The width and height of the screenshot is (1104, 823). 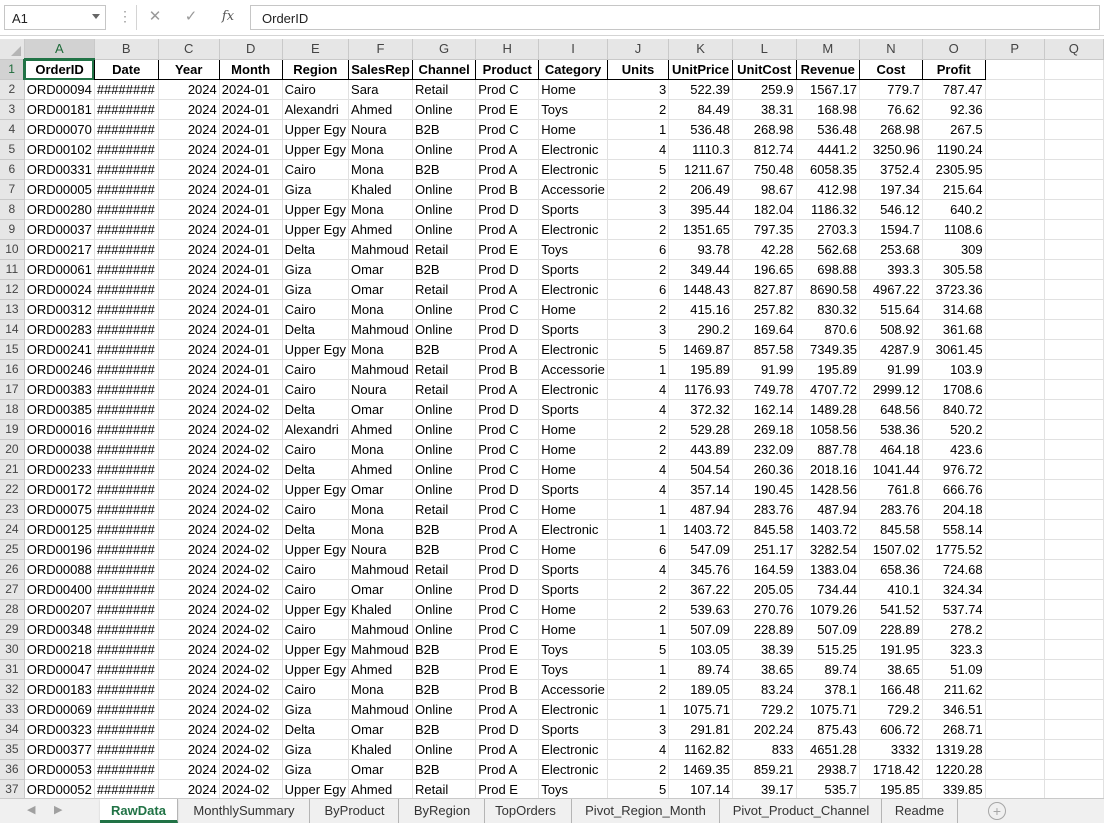 I want to click on row-header: 28, so click(x=12, y=609).